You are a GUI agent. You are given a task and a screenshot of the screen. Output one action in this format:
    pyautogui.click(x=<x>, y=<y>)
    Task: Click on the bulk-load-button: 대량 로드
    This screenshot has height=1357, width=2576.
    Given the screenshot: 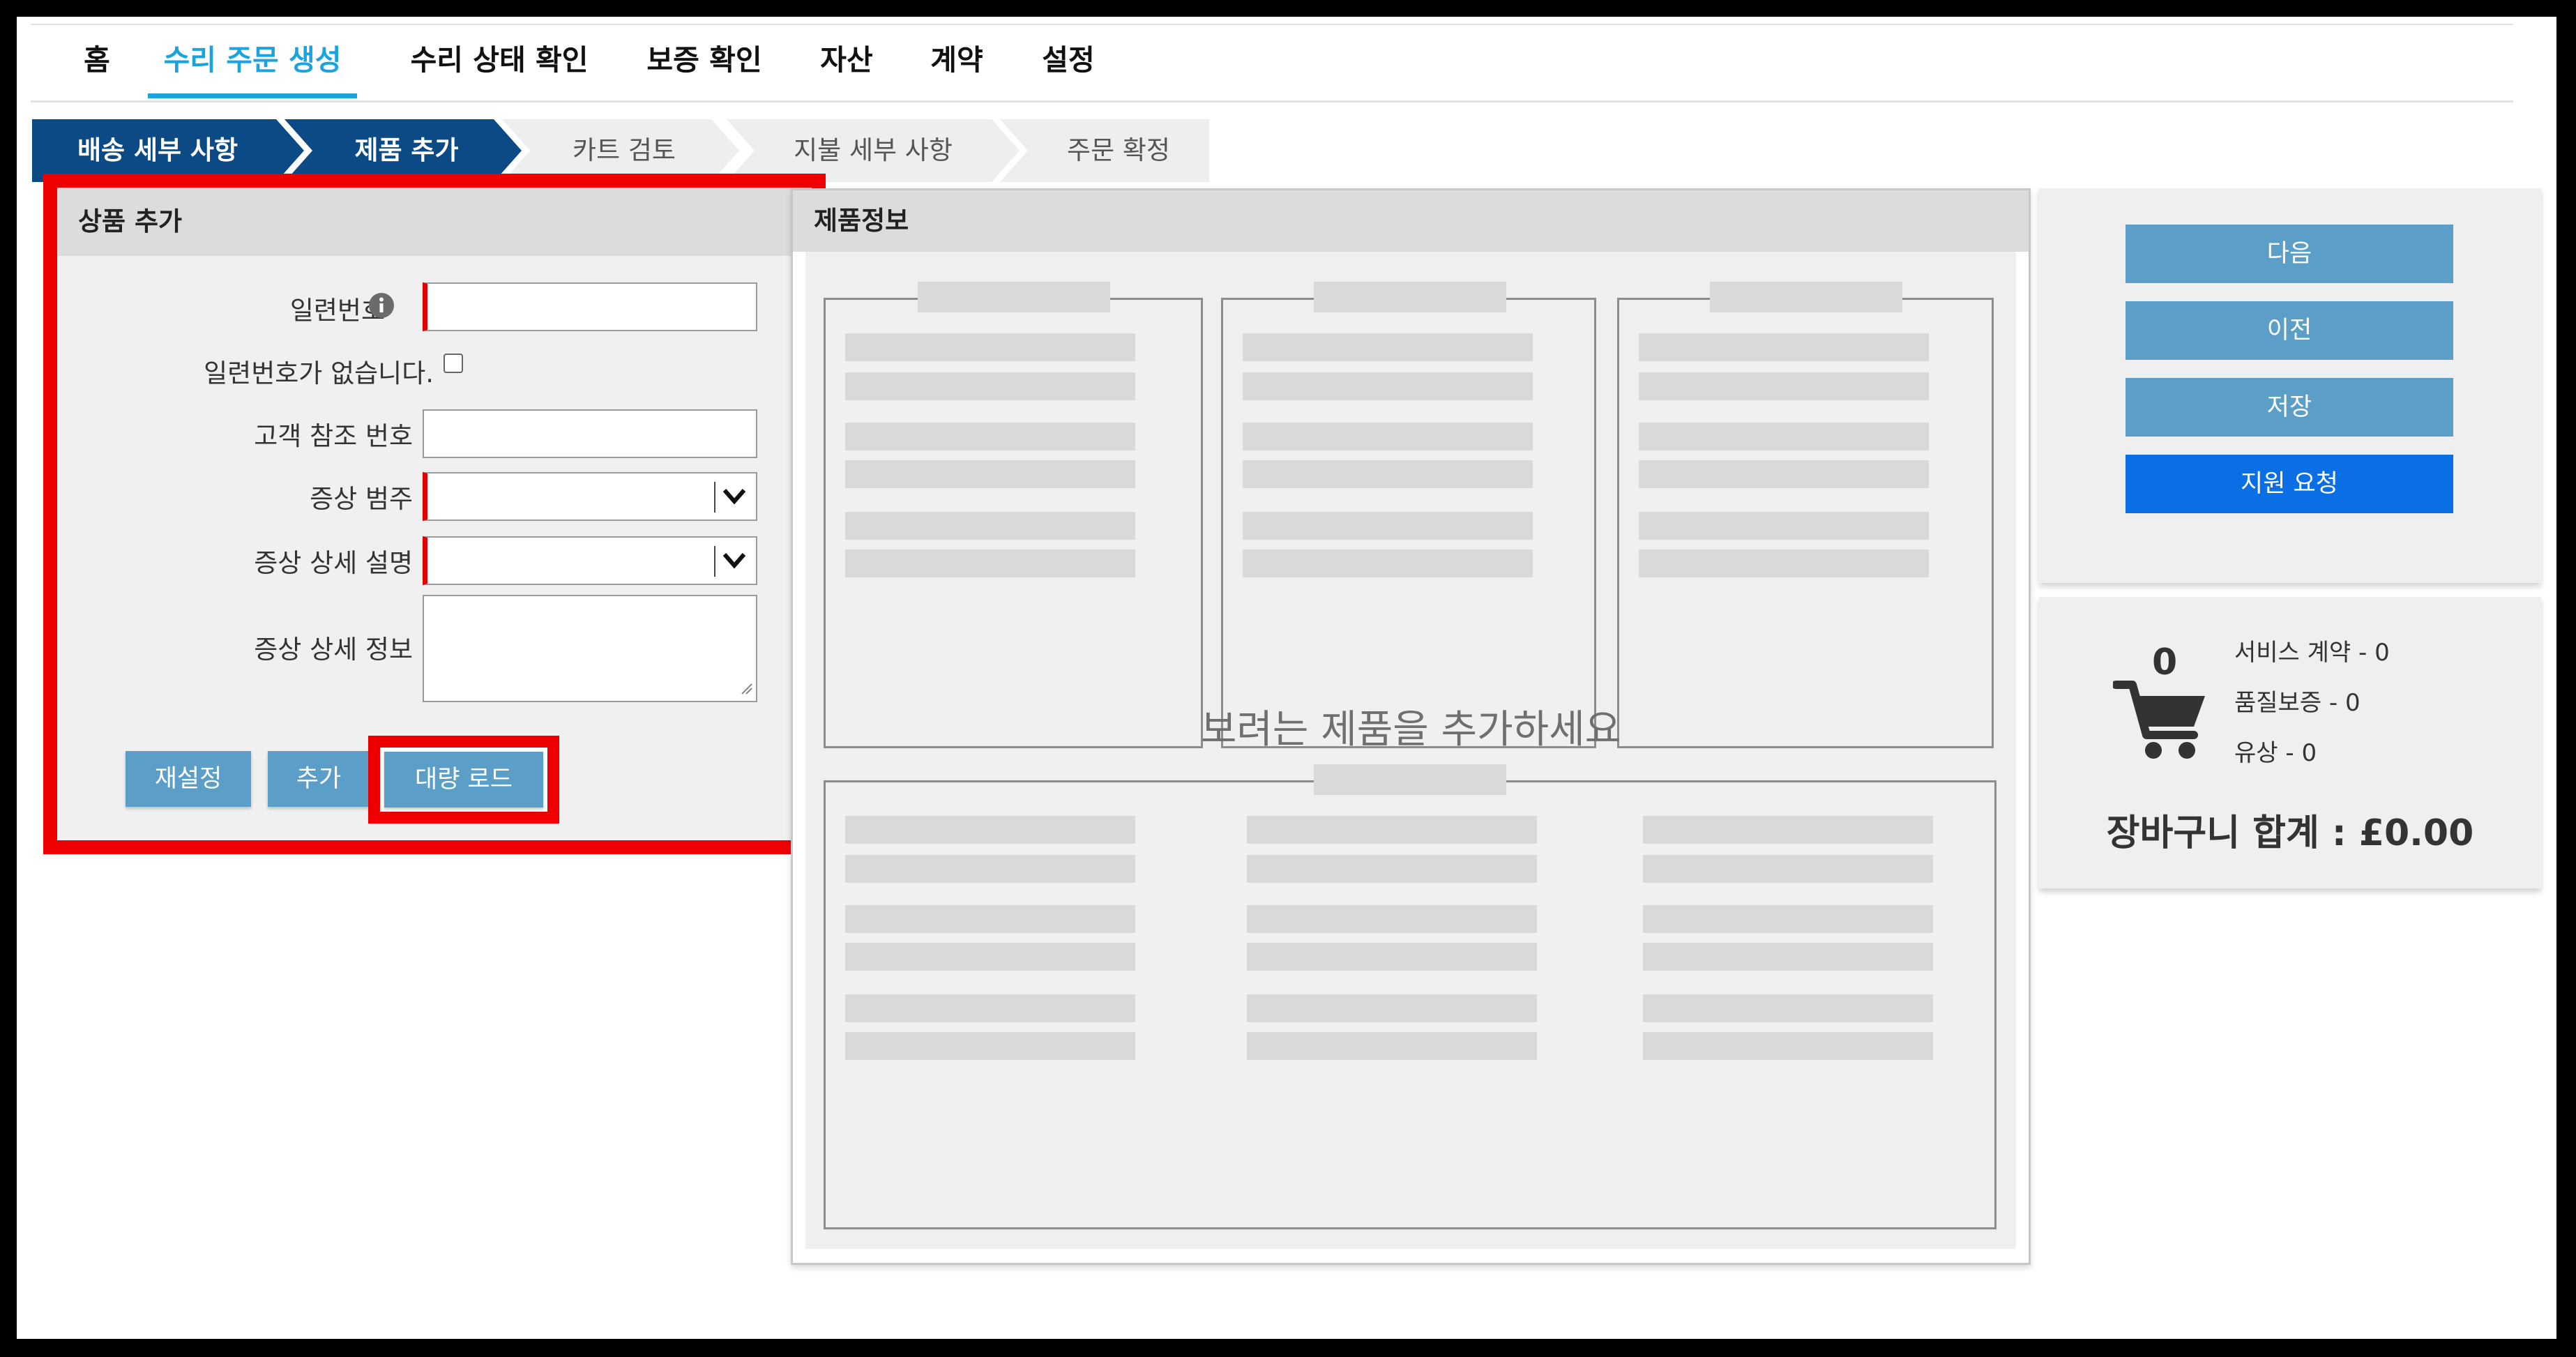 What is the action you would take?
    pyautogui.click(x=463, y=780)
    